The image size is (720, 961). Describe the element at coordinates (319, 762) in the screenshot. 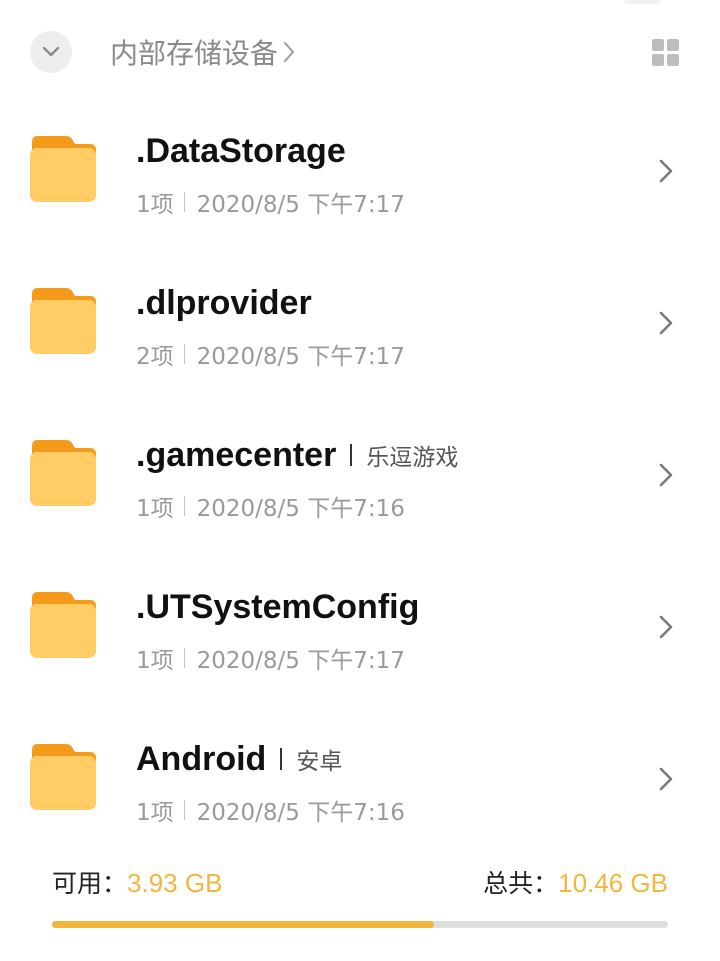

I see `app-label: 安卓` at that location.